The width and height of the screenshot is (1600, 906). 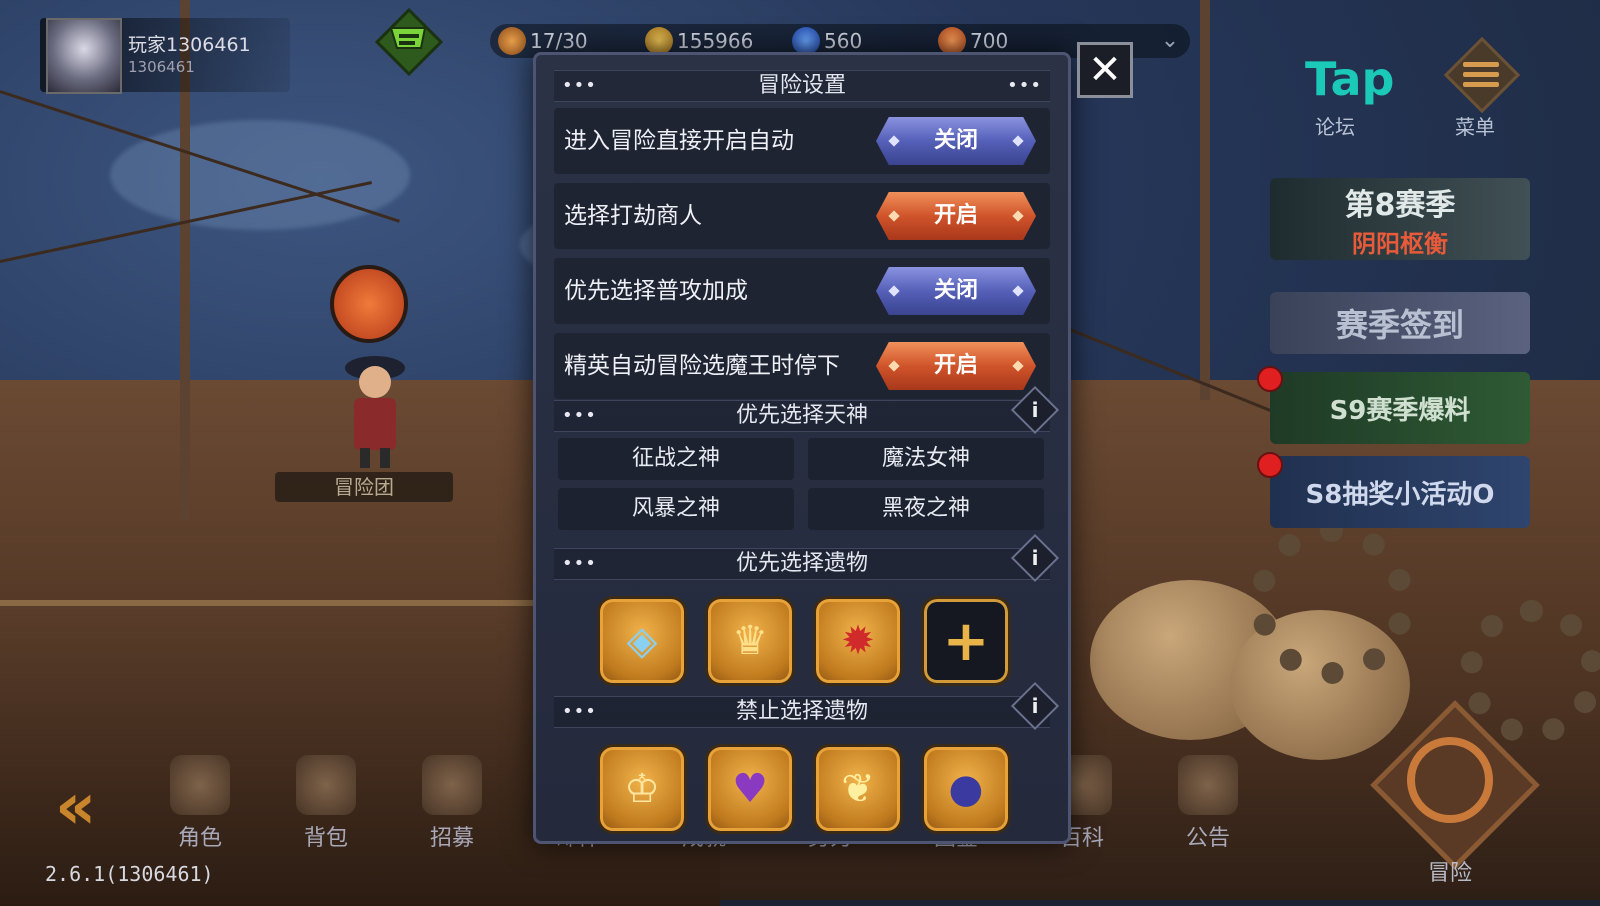 What do you see at coordinates (801, 563) in the screenshot?
I see `preferred-relics-title: 优先选择遗物` at bounding box center [801, 563].